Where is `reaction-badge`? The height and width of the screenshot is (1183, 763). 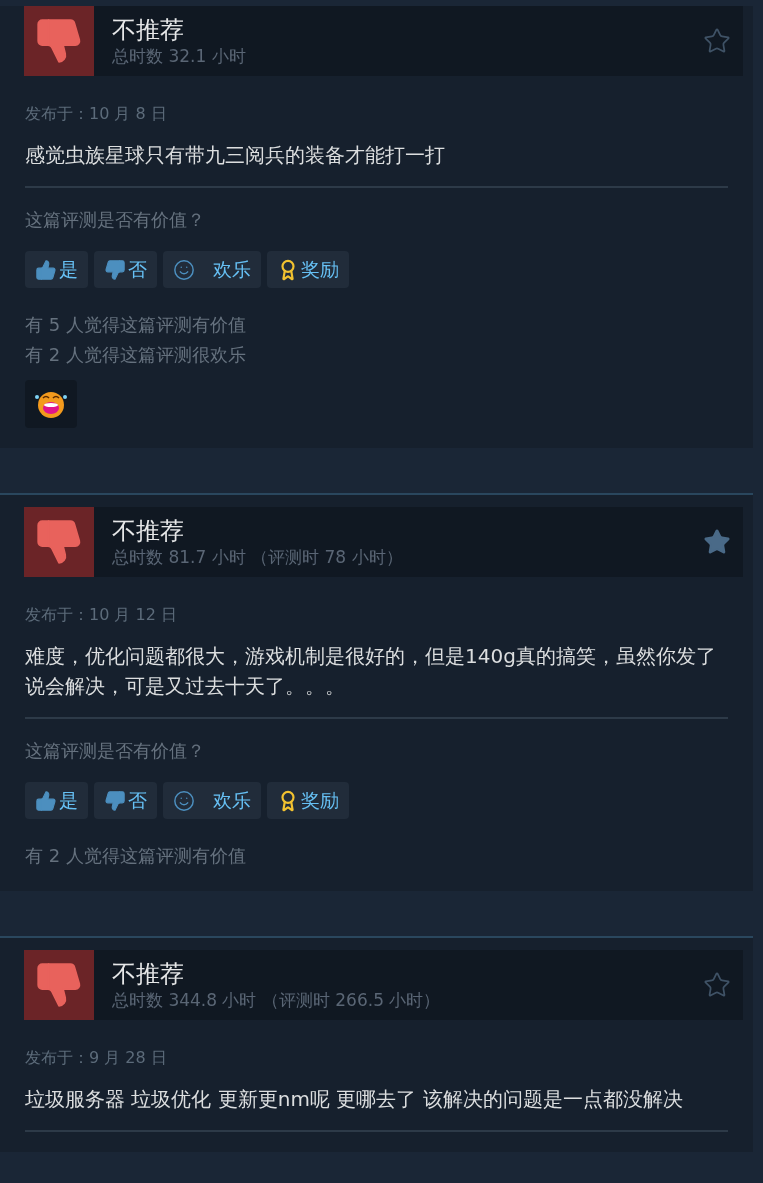 reaction-badge is located at coordinates (51, 404).